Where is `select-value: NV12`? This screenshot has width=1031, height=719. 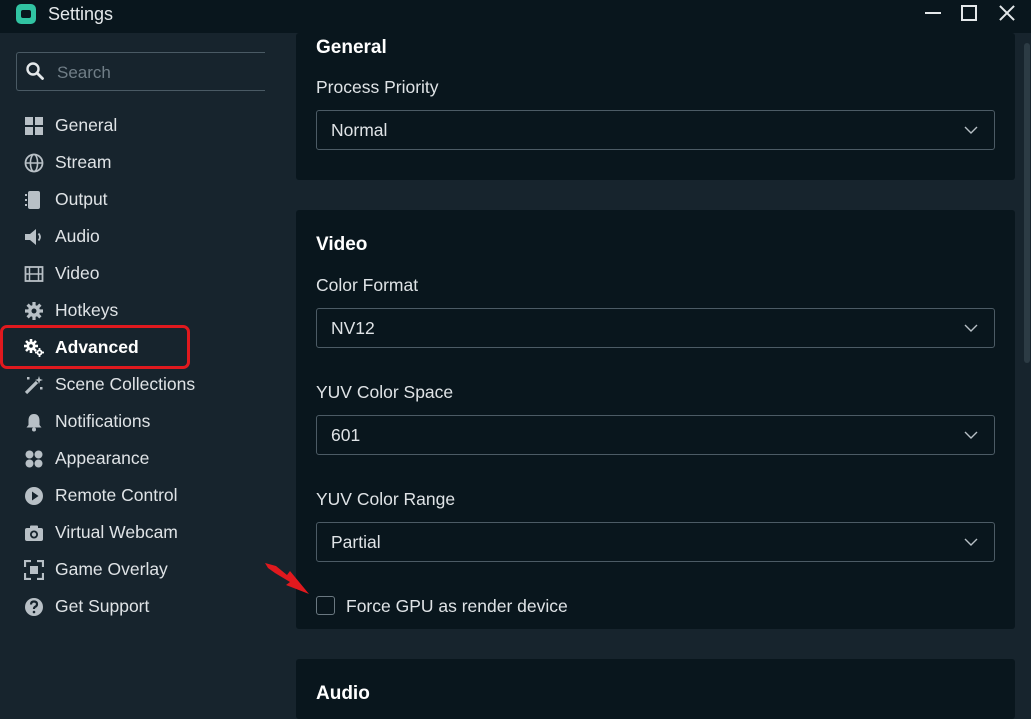
select-value: NV12 is located at coordinates (353, 328).